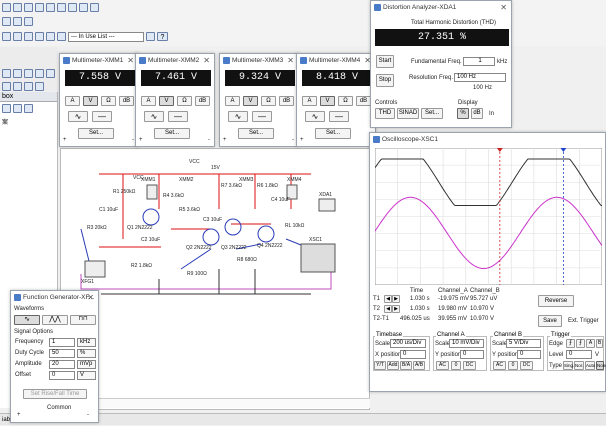 This screenshot has width=606, height=426. I want to click on channel-b-zero-button: 0, so click(513, 365).